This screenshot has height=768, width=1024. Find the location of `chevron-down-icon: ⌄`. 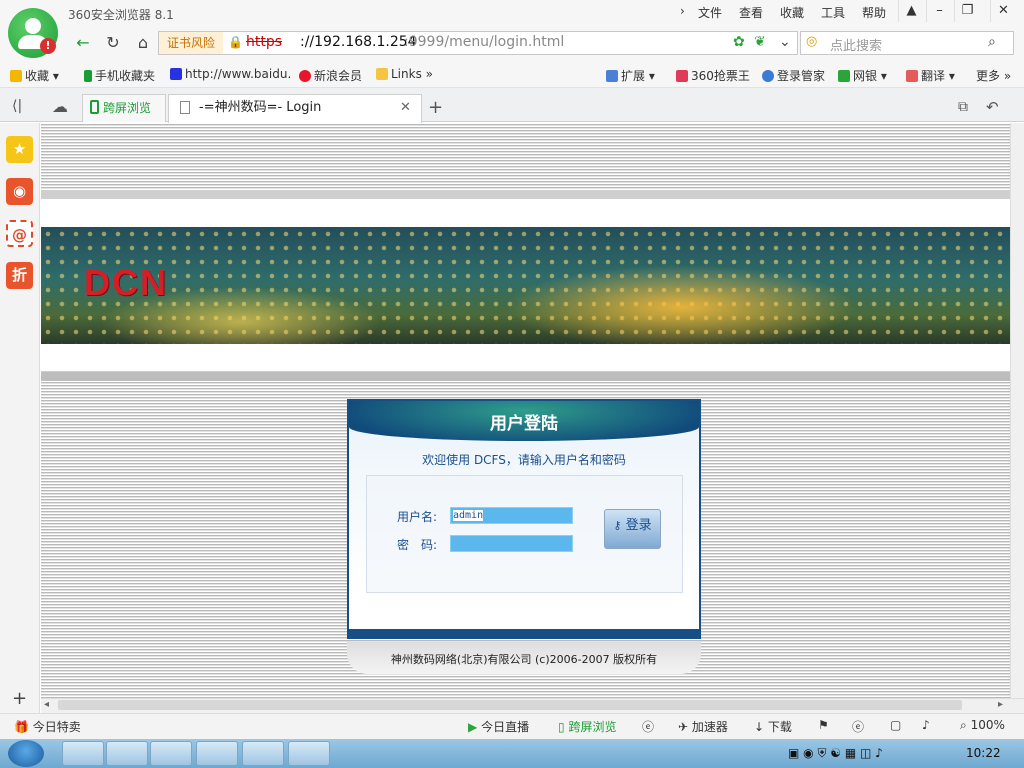

chevron-down-icon: ⌄ is located at coordinates (785, 42).